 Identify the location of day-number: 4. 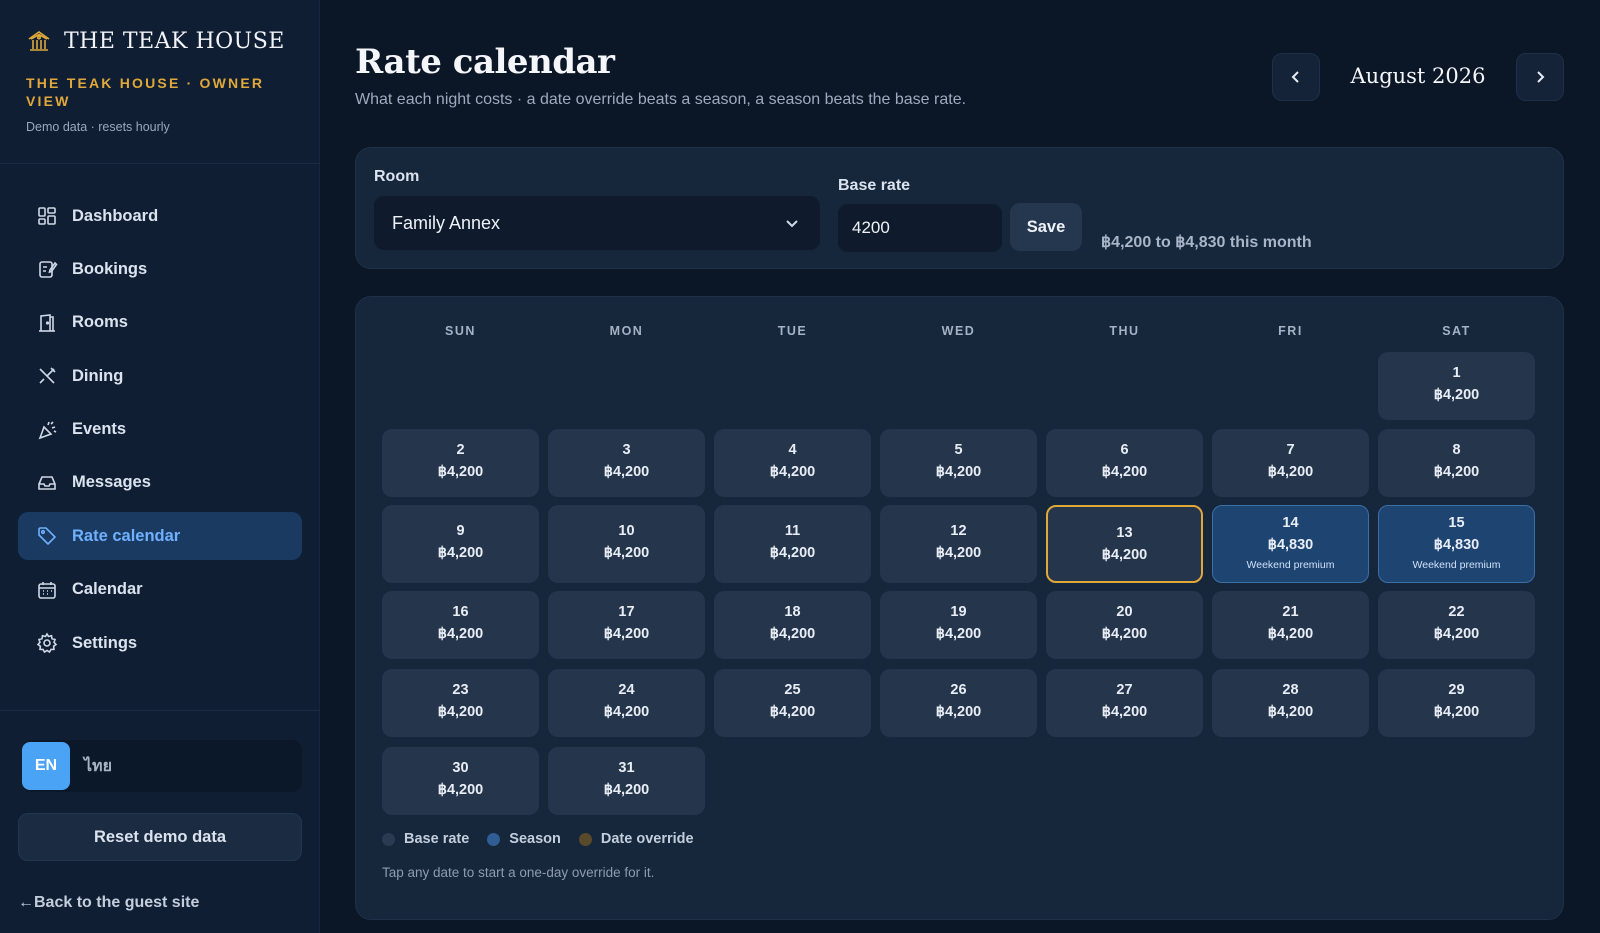
(792, 450).